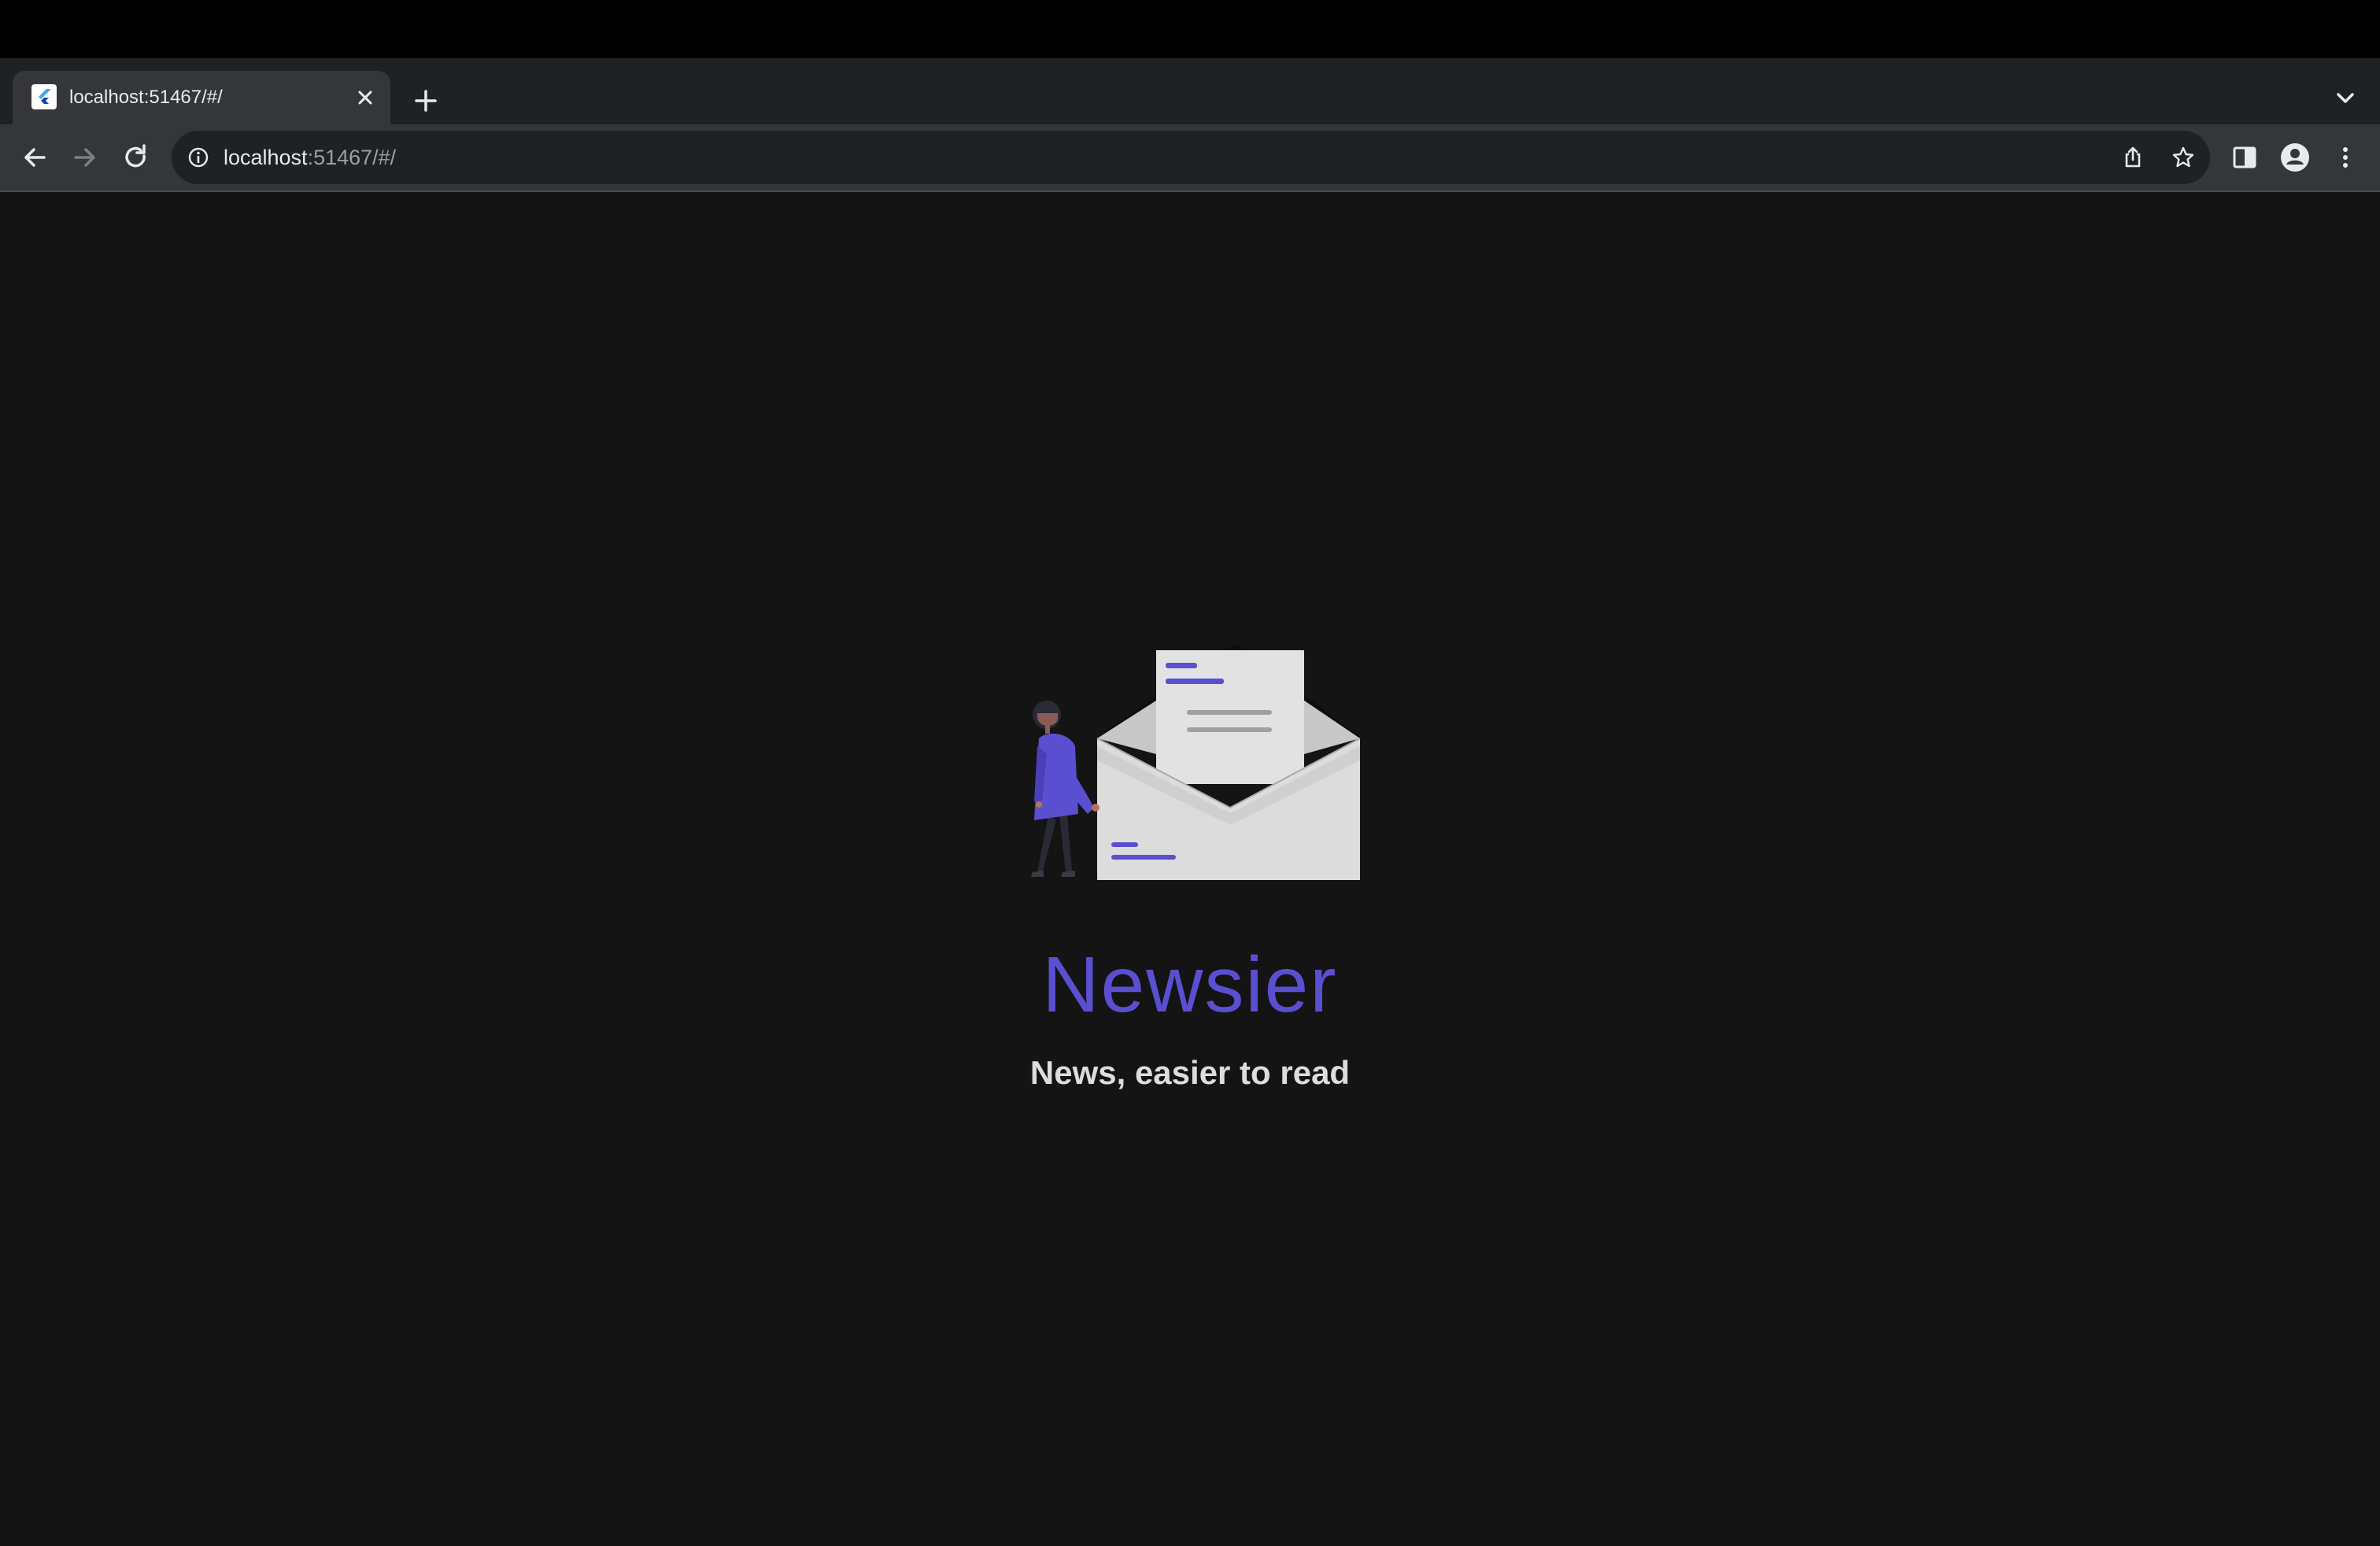 This screenshot has height=1546, width=2380. Describe the element at coordinates (352, 157) in the screenshot. I see `url-path: :51467/#/` at that location.